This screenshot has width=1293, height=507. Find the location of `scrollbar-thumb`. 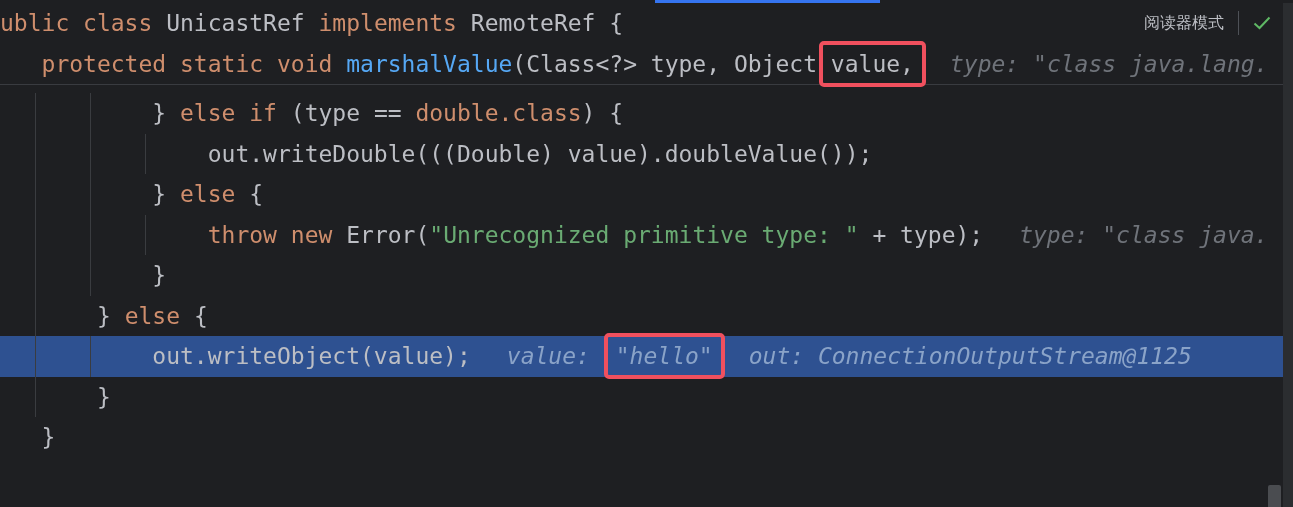

scrollbar-thumb is located at coordinates (1274, 496).